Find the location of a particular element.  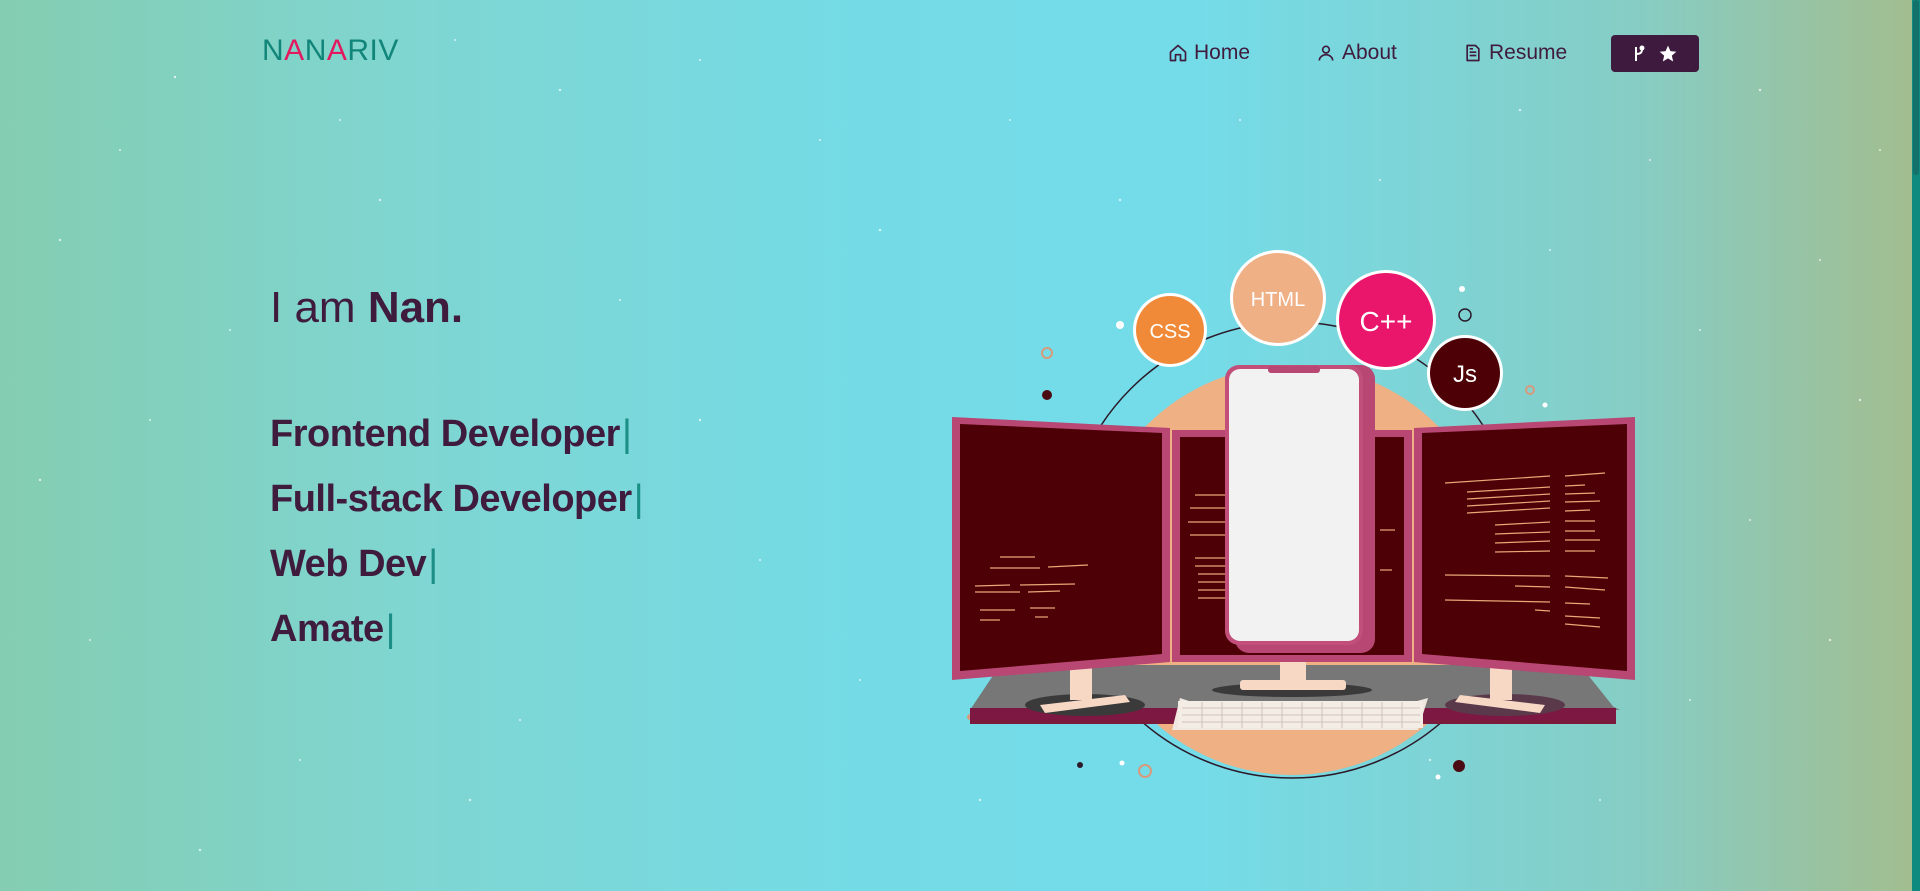

nav-about-label: About is located at coordinates (1369, 52).